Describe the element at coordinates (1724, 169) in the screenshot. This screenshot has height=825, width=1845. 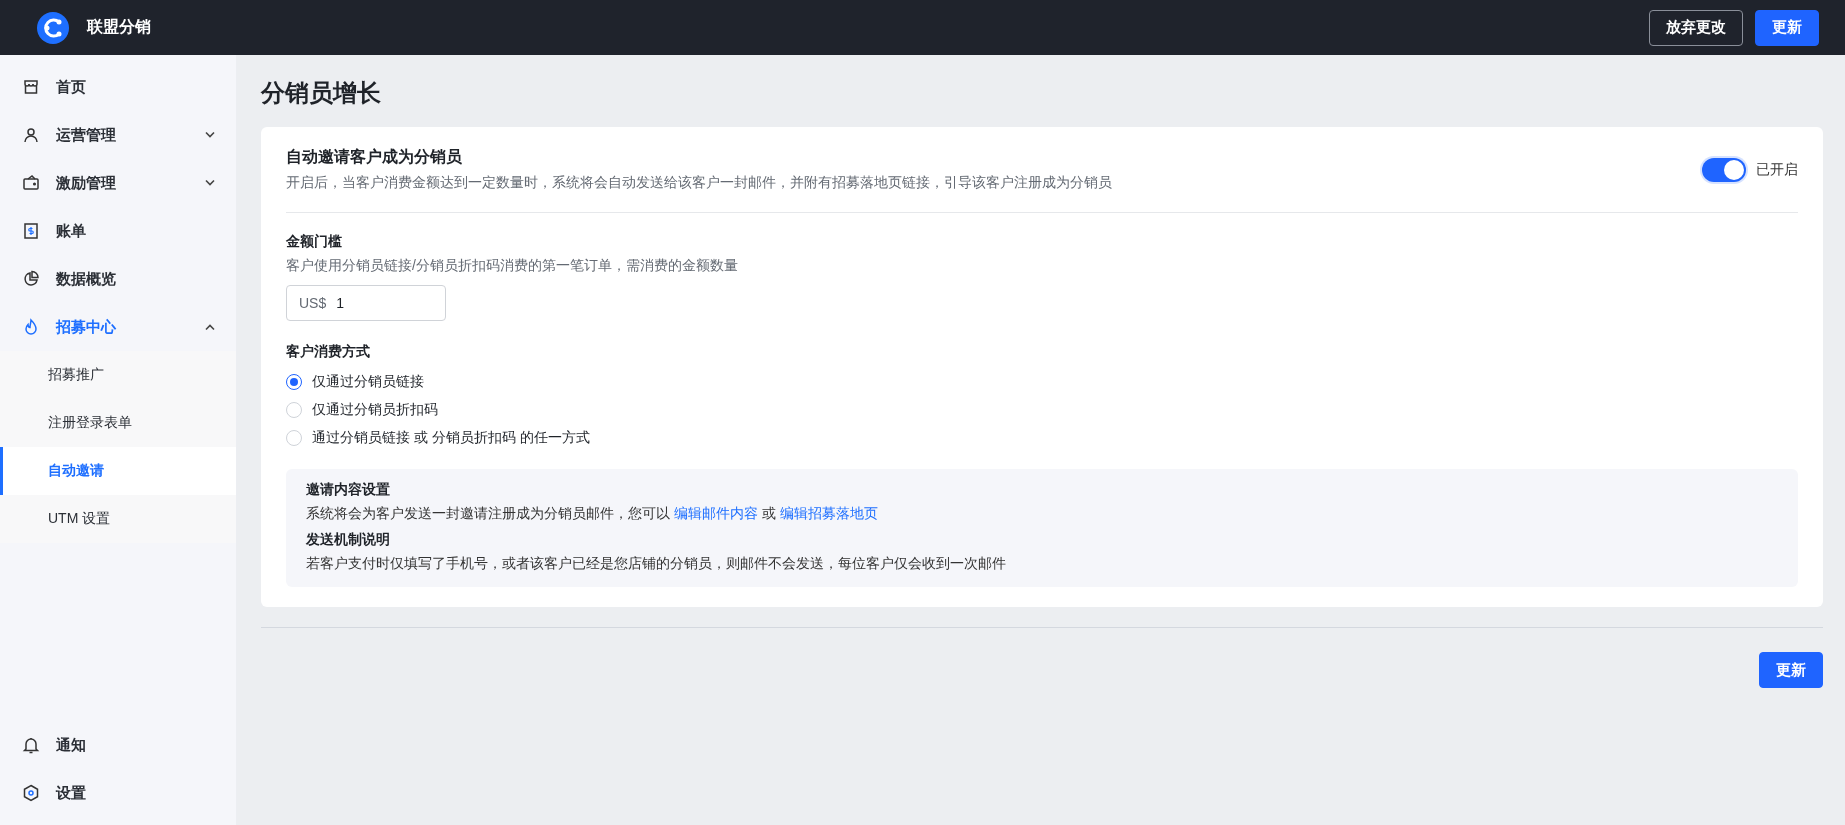
I see `toggle-switch` at that location.